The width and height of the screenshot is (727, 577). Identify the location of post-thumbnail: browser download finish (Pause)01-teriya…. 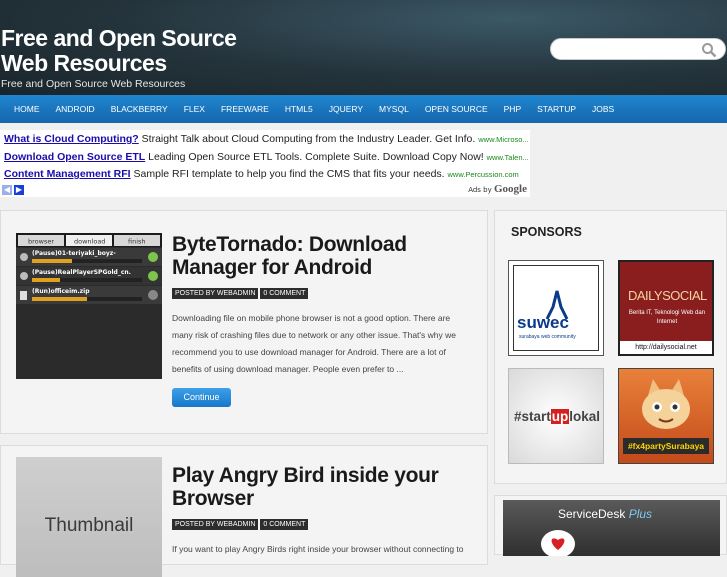
(89, 306).